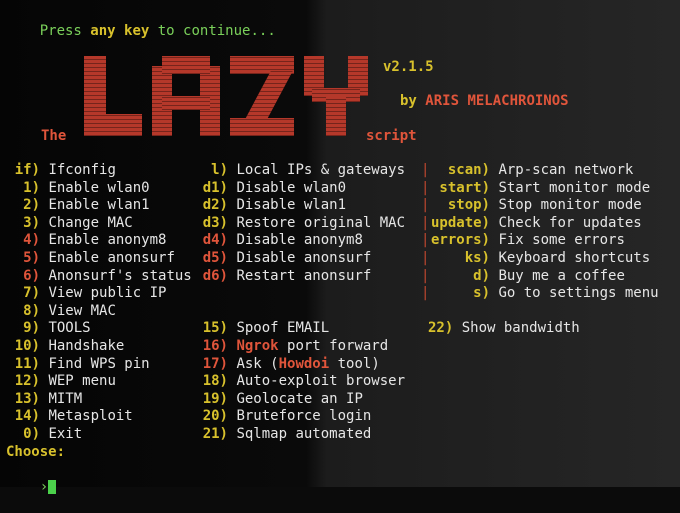  I want to click on prompt-line: ›, so click(31, 487).